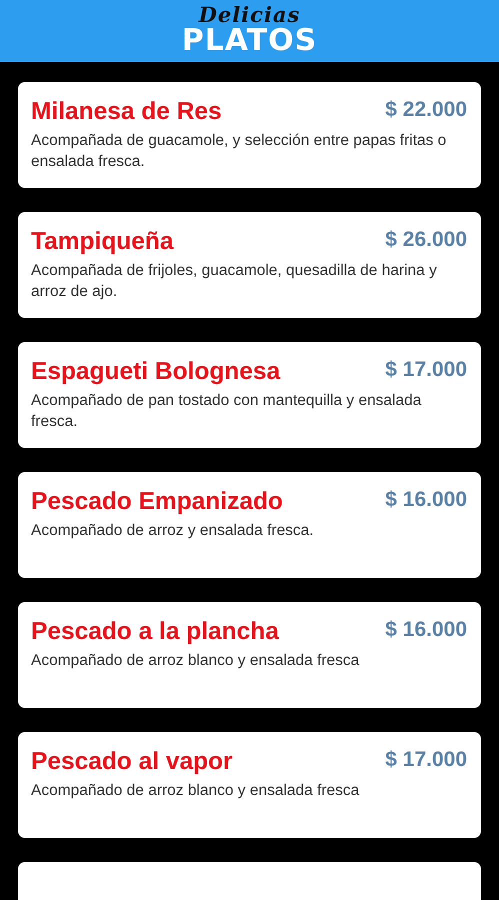  Describe the element at coordinates (155, 372) in the screenshot. I see `dish-name: Espagueti Bolognesa` at that location.